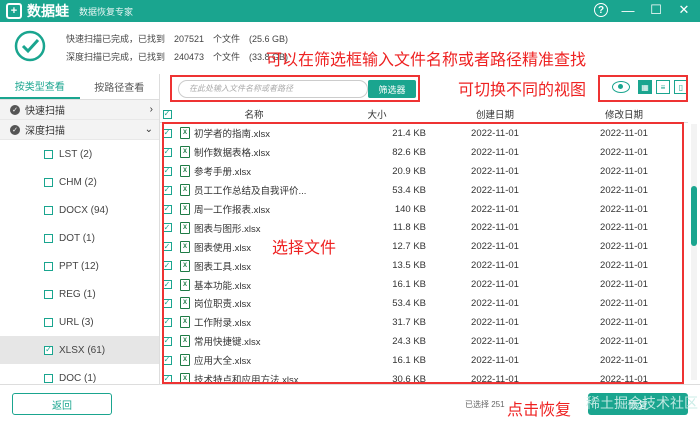  I want to click on tab-by-path: 按路径查看, so click(120, 86).